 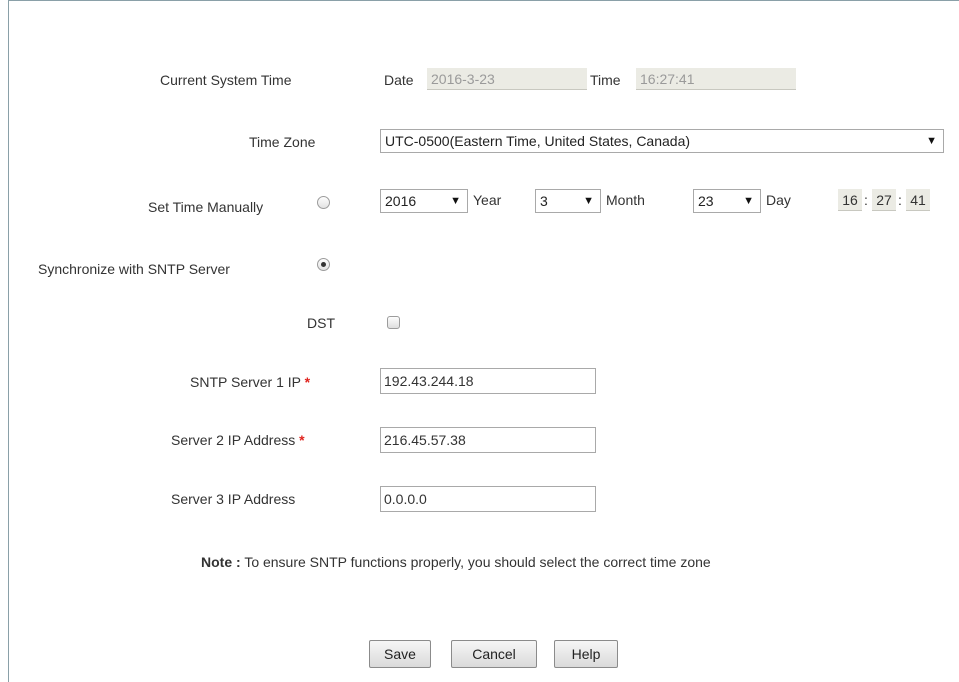 I want to click on time-readonly-field: 16:27:41, so click(x=716, y=79).